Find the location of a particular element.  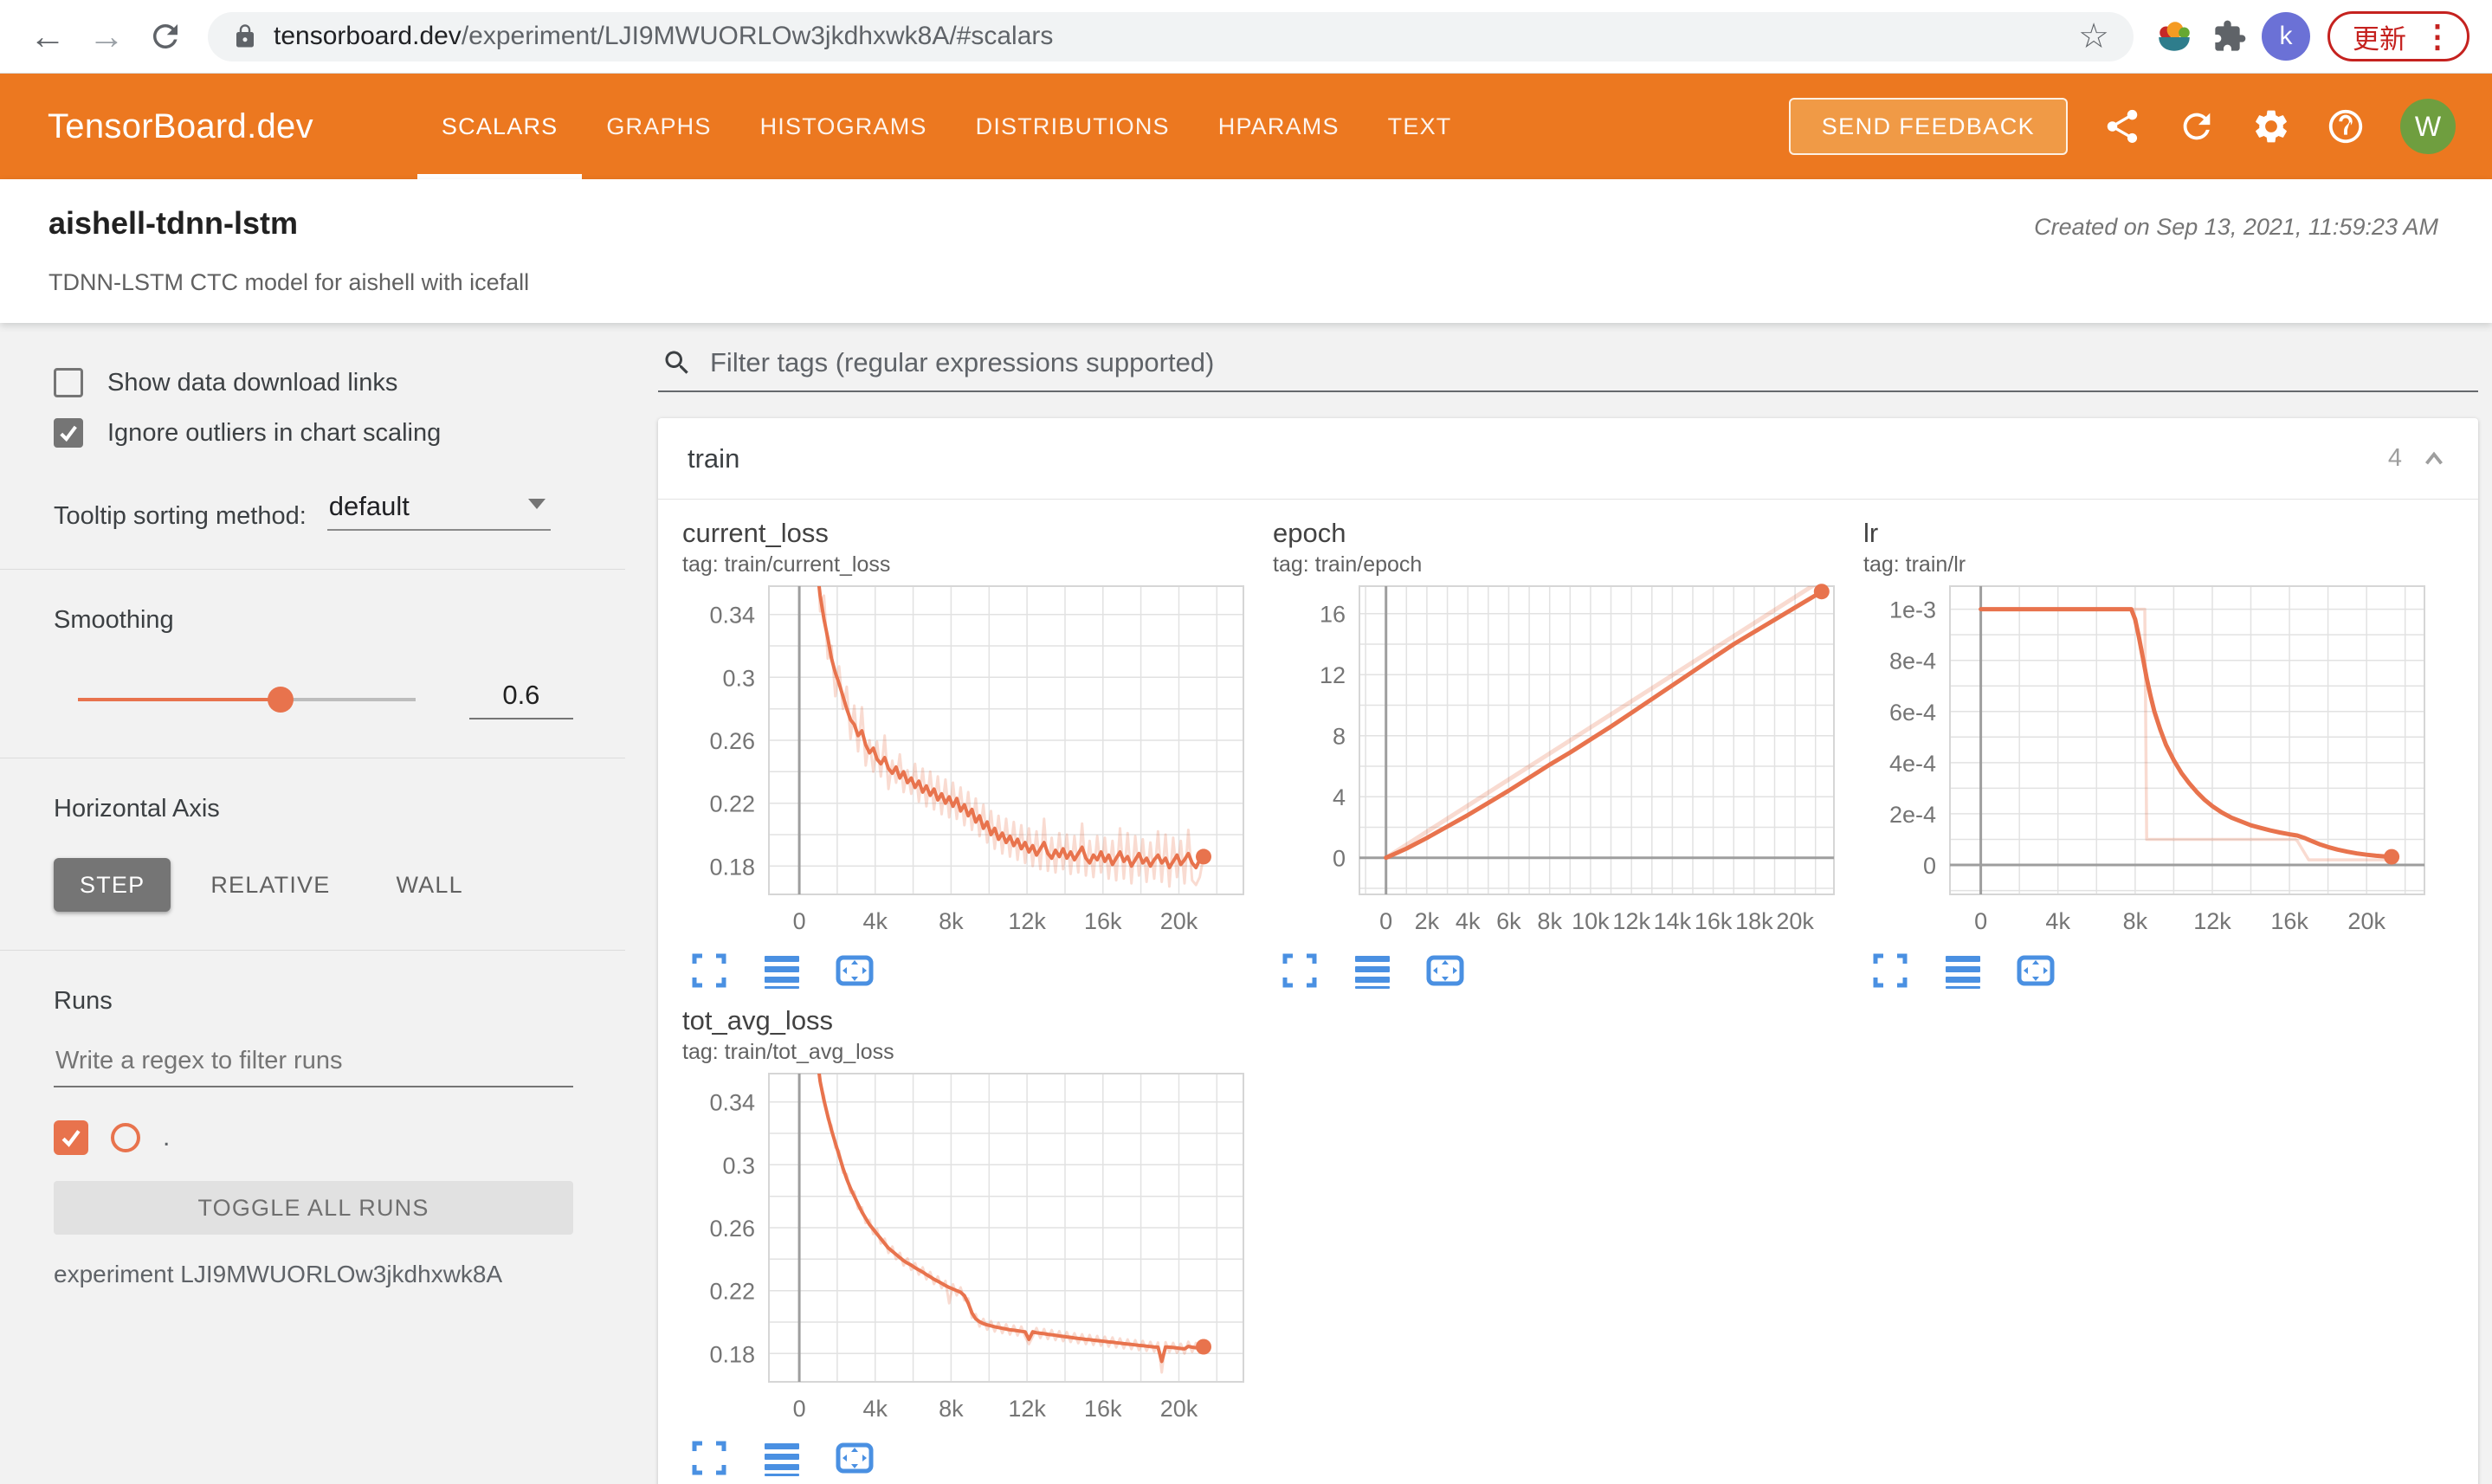

tab-histograms: HISTOGRAMS is located at coordinates (844, 126).